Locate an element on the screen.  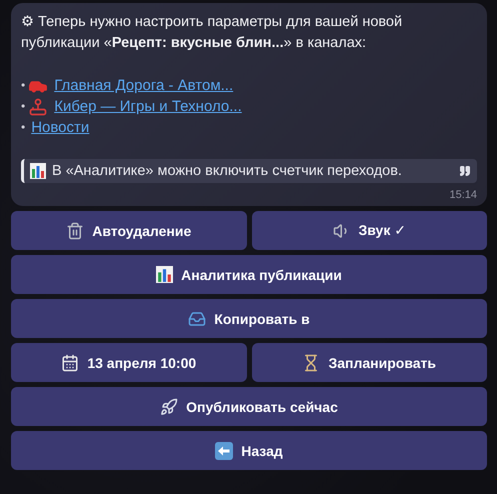
keyboard-button: Аналитика публикации is located at coordinates (249, 274).